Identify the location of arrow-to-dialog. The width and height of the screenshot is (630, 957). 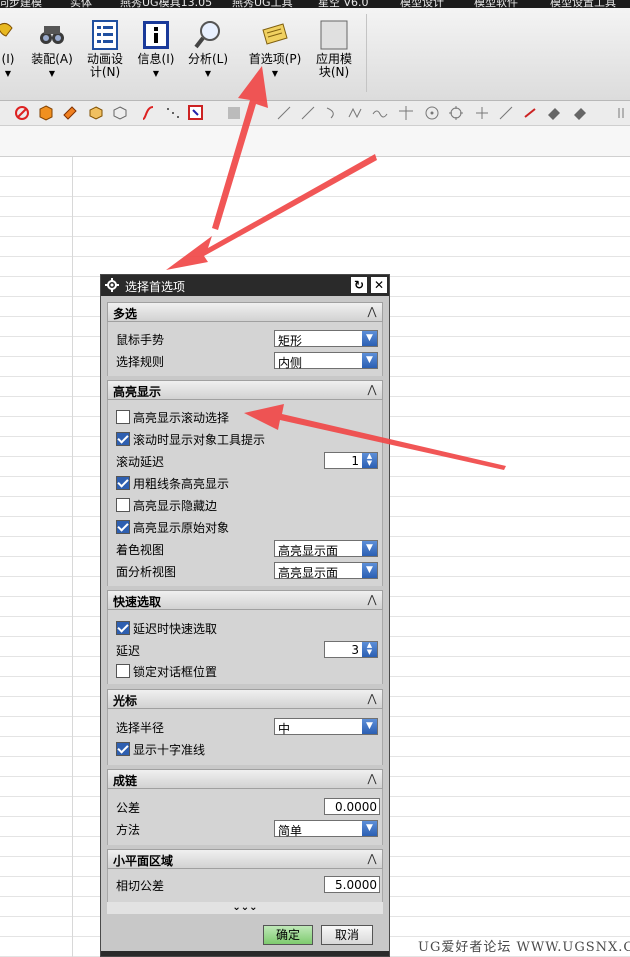
(271, 212).